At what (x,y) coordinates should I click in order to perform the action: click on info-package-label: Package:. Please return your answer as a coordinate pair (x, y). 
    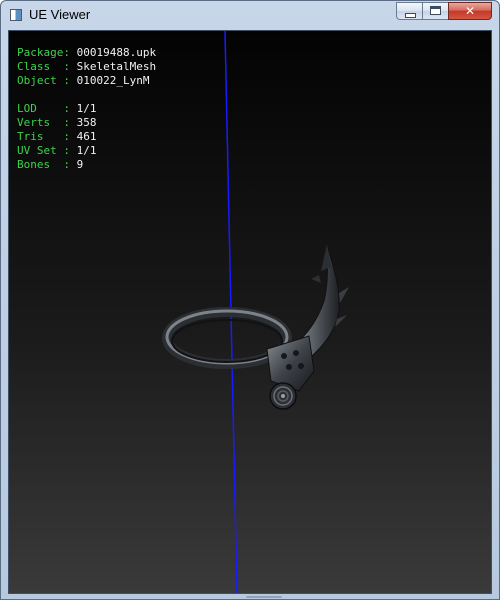
    Looking at the image, I should click on (43, 52).